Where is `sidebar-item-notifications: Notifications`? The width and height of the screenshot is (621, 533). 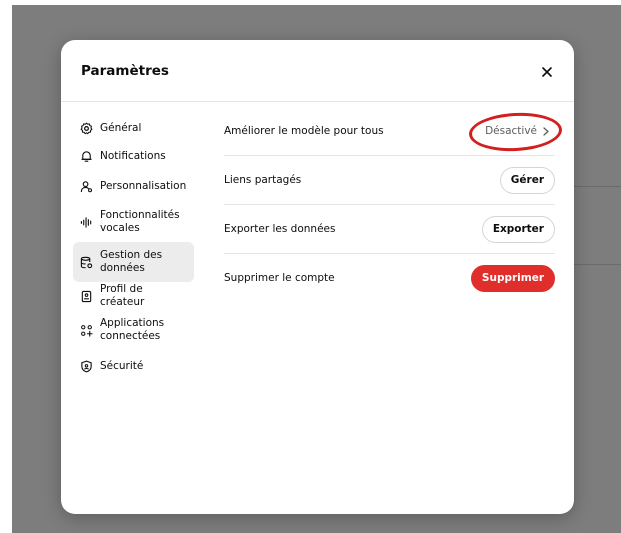
sidebar-item-notifications: Notifications is located at coordinates (133, 156).